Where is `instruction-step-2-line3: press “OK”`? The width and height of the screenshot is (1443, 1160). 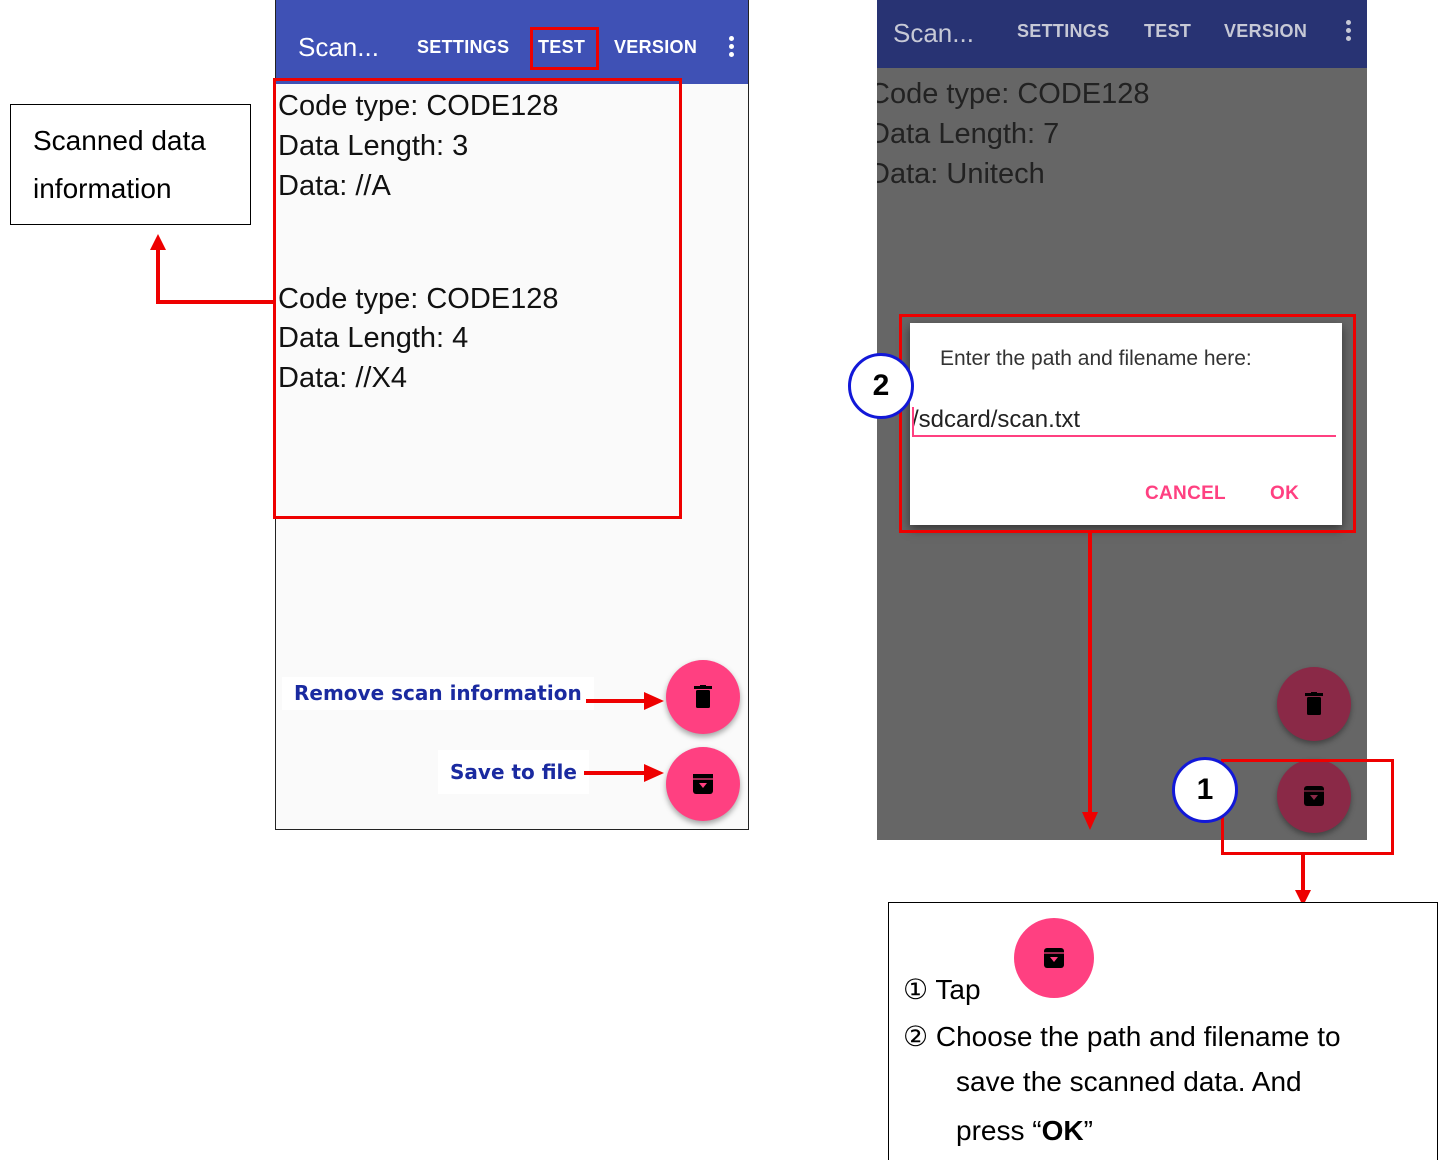 instruction-step-2-line3: press “OK” is located at coordinates (1024, 1131).